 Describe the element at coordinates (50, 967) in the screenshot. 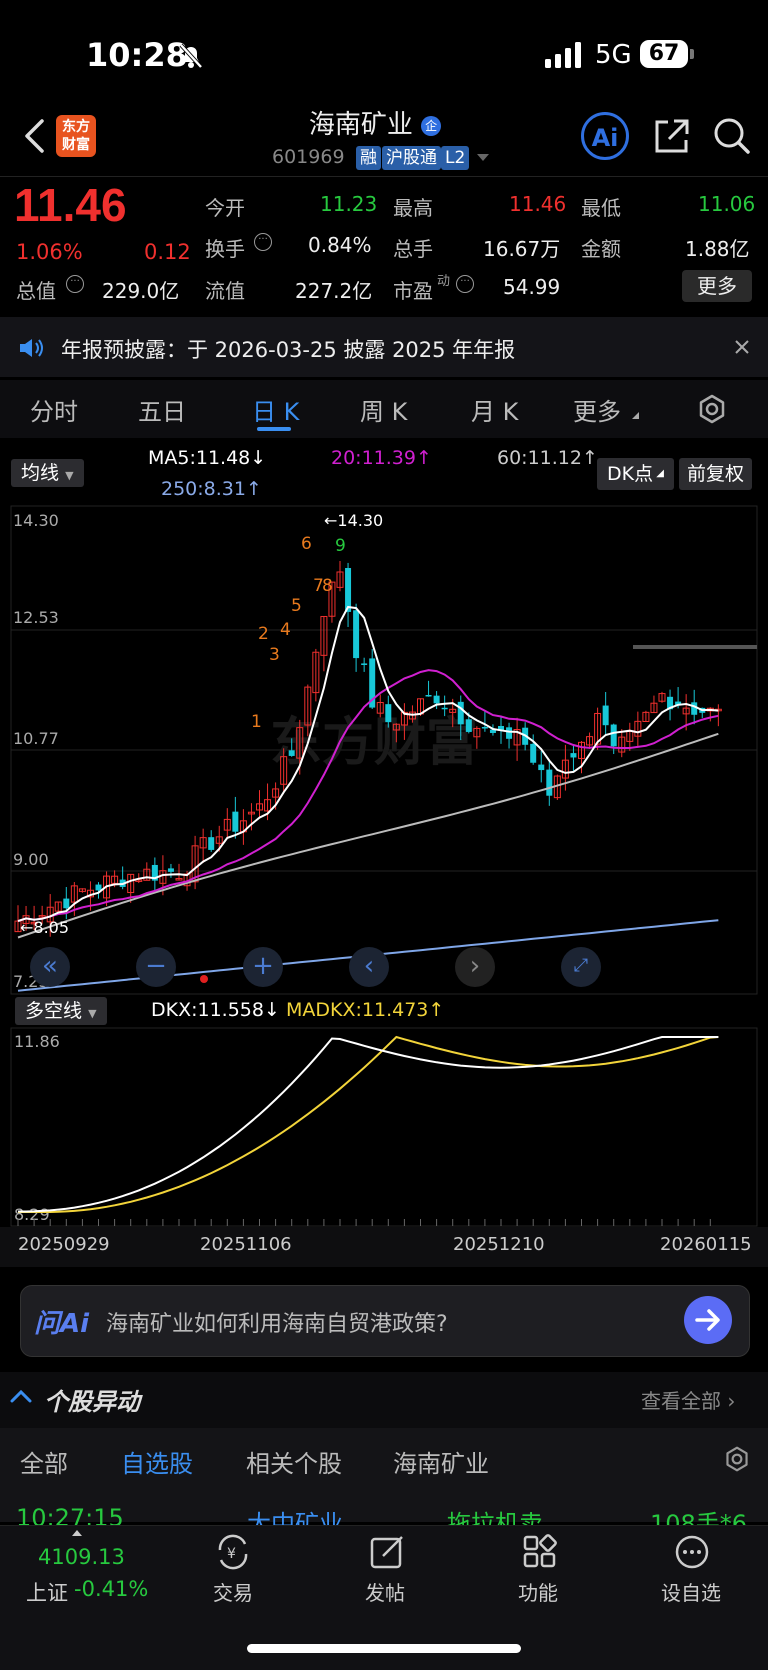

I see `scroll-left-fast-icon: «` at that location.